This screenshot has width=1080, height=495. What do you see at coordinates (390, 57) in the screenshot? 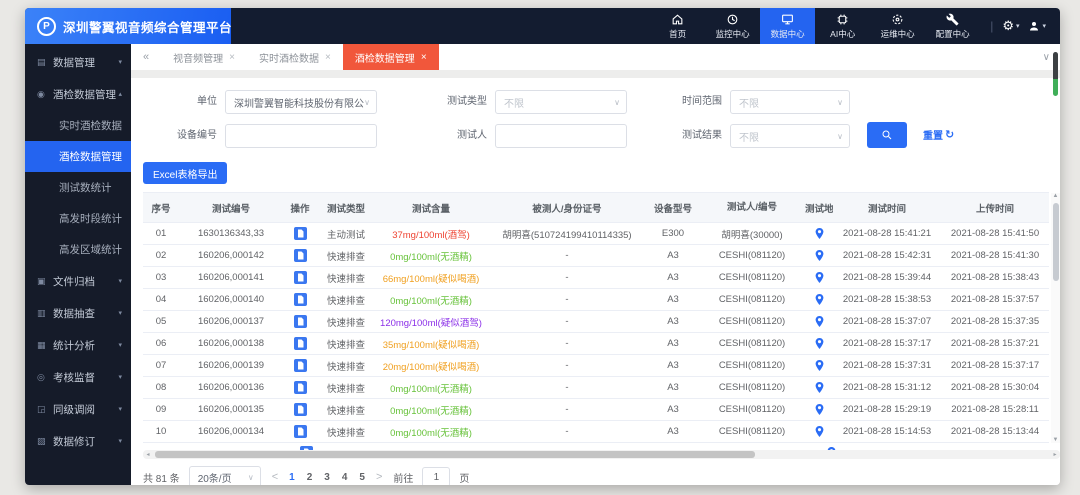
I see `tab-alcohol-data-mgmt: 酒检数据管理 ×` at bounding box center [390, 57].